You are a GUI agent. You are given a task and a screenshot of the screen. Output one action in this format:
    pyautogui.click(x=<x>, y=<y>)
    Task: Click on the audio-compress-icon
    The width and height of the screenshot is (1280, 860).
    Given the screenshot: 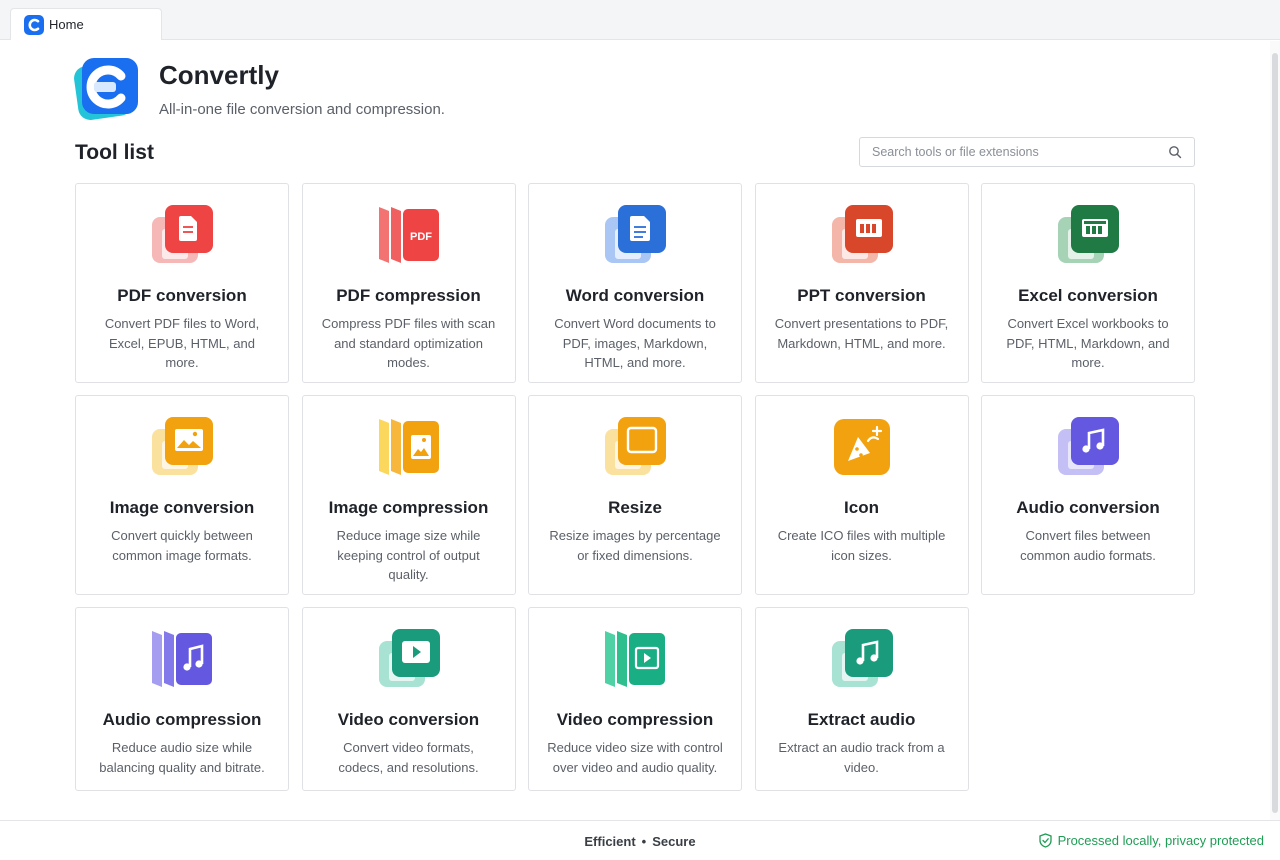 What is the action you would take?
    pyautogui.click(x=182, y=659)
    